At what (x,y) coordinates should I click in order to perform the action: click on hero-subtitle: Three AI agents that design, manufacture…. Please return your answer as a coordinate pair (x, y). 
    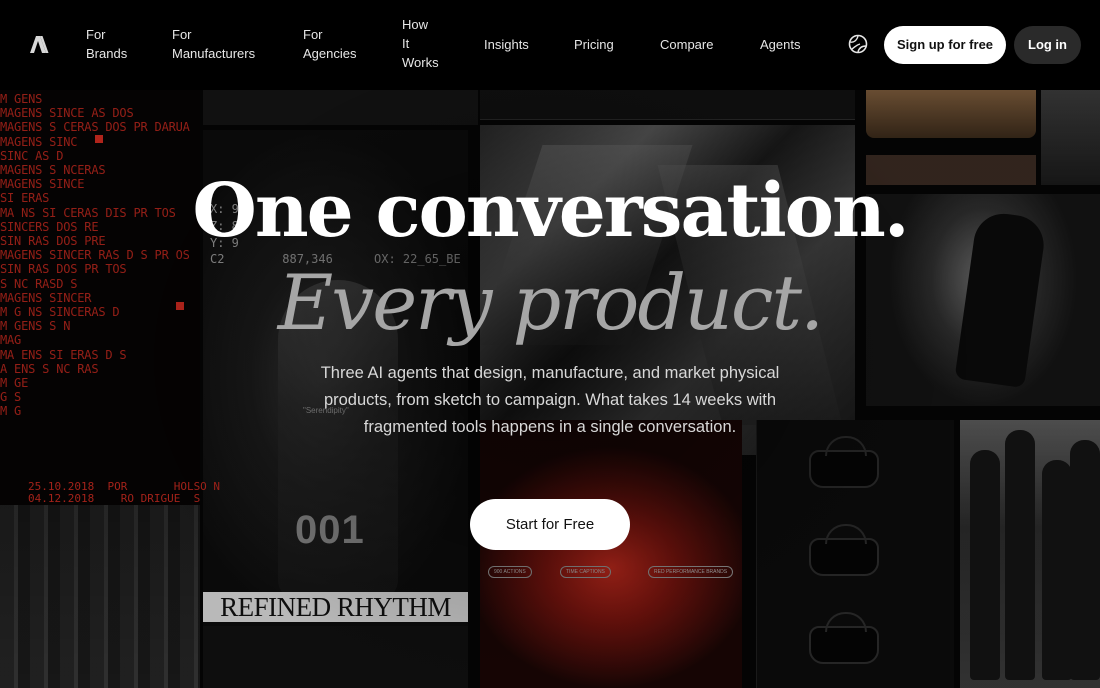
    Looking at the image, I should click on (550, 400).